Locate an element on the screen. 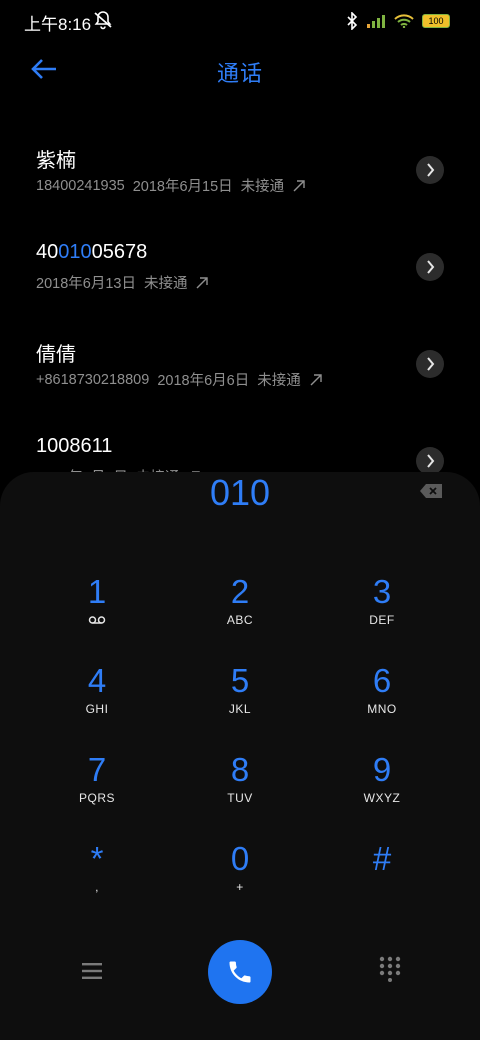 The image size is (480, 1040). key-letters: ABC is located at coordinates (240, 620).